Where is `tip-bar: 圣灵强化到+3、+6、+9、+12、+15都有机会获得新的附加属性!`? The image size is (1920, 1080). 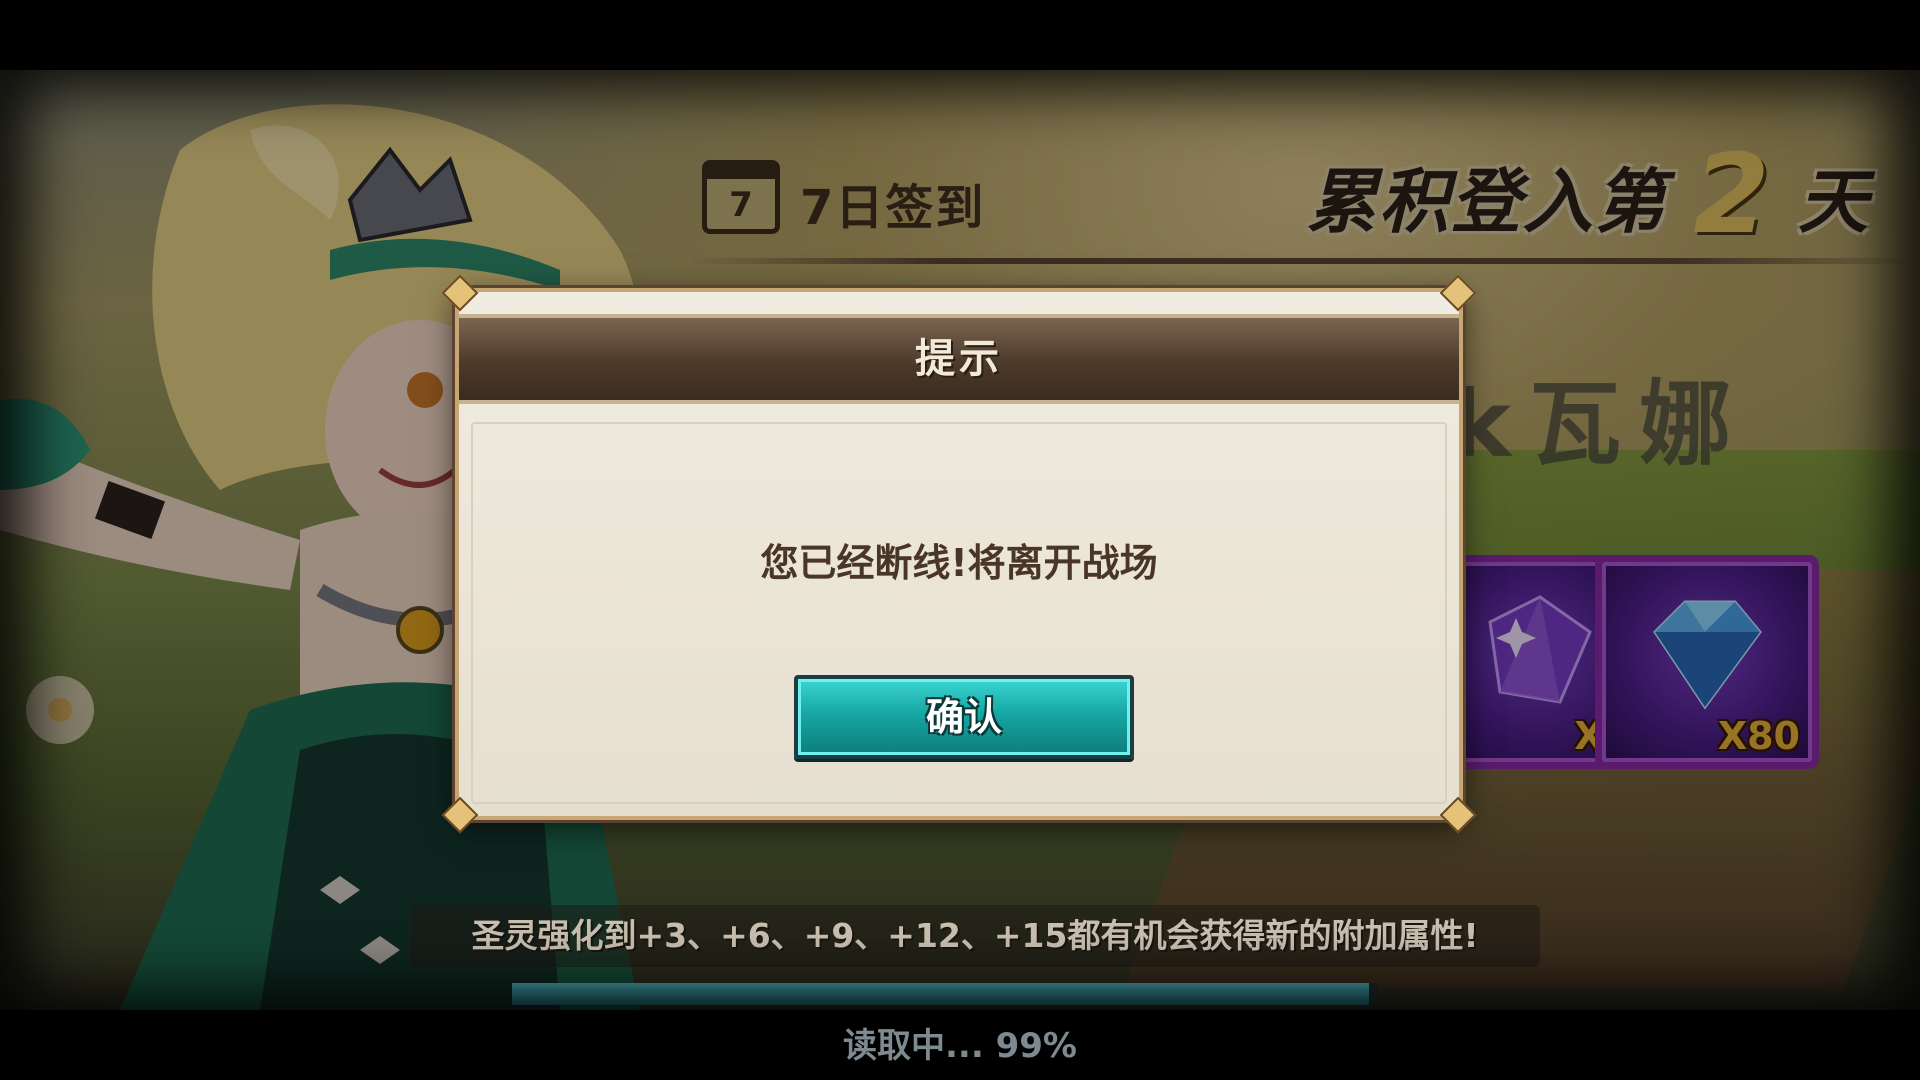 tip-bar: 圣灵强化到+3、+6、+9、+12、+15都有机会获得新的附加属性! is located at coordinates (975, 936).